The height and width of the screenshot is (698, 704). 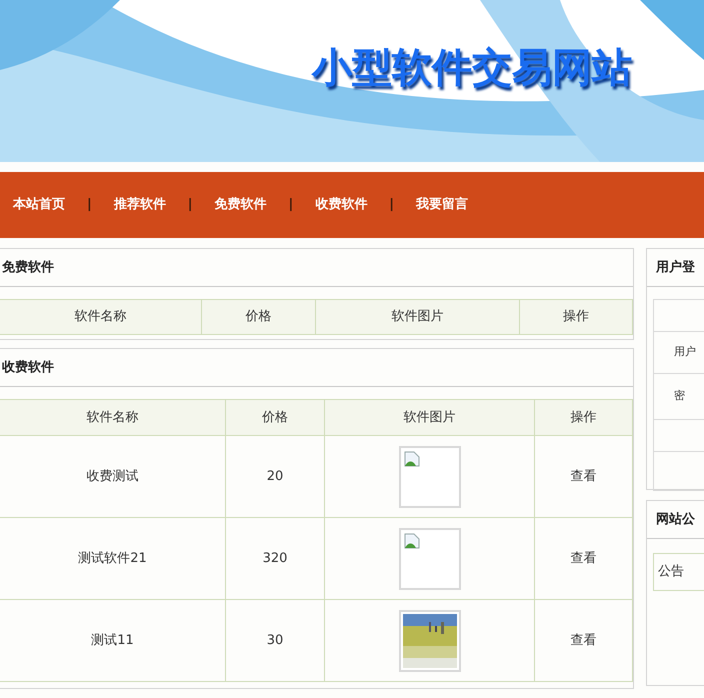 What do you see at coordinates (679, 396) in the screenshot?
I see `password-label: 密` at bounding box center [679, 396].